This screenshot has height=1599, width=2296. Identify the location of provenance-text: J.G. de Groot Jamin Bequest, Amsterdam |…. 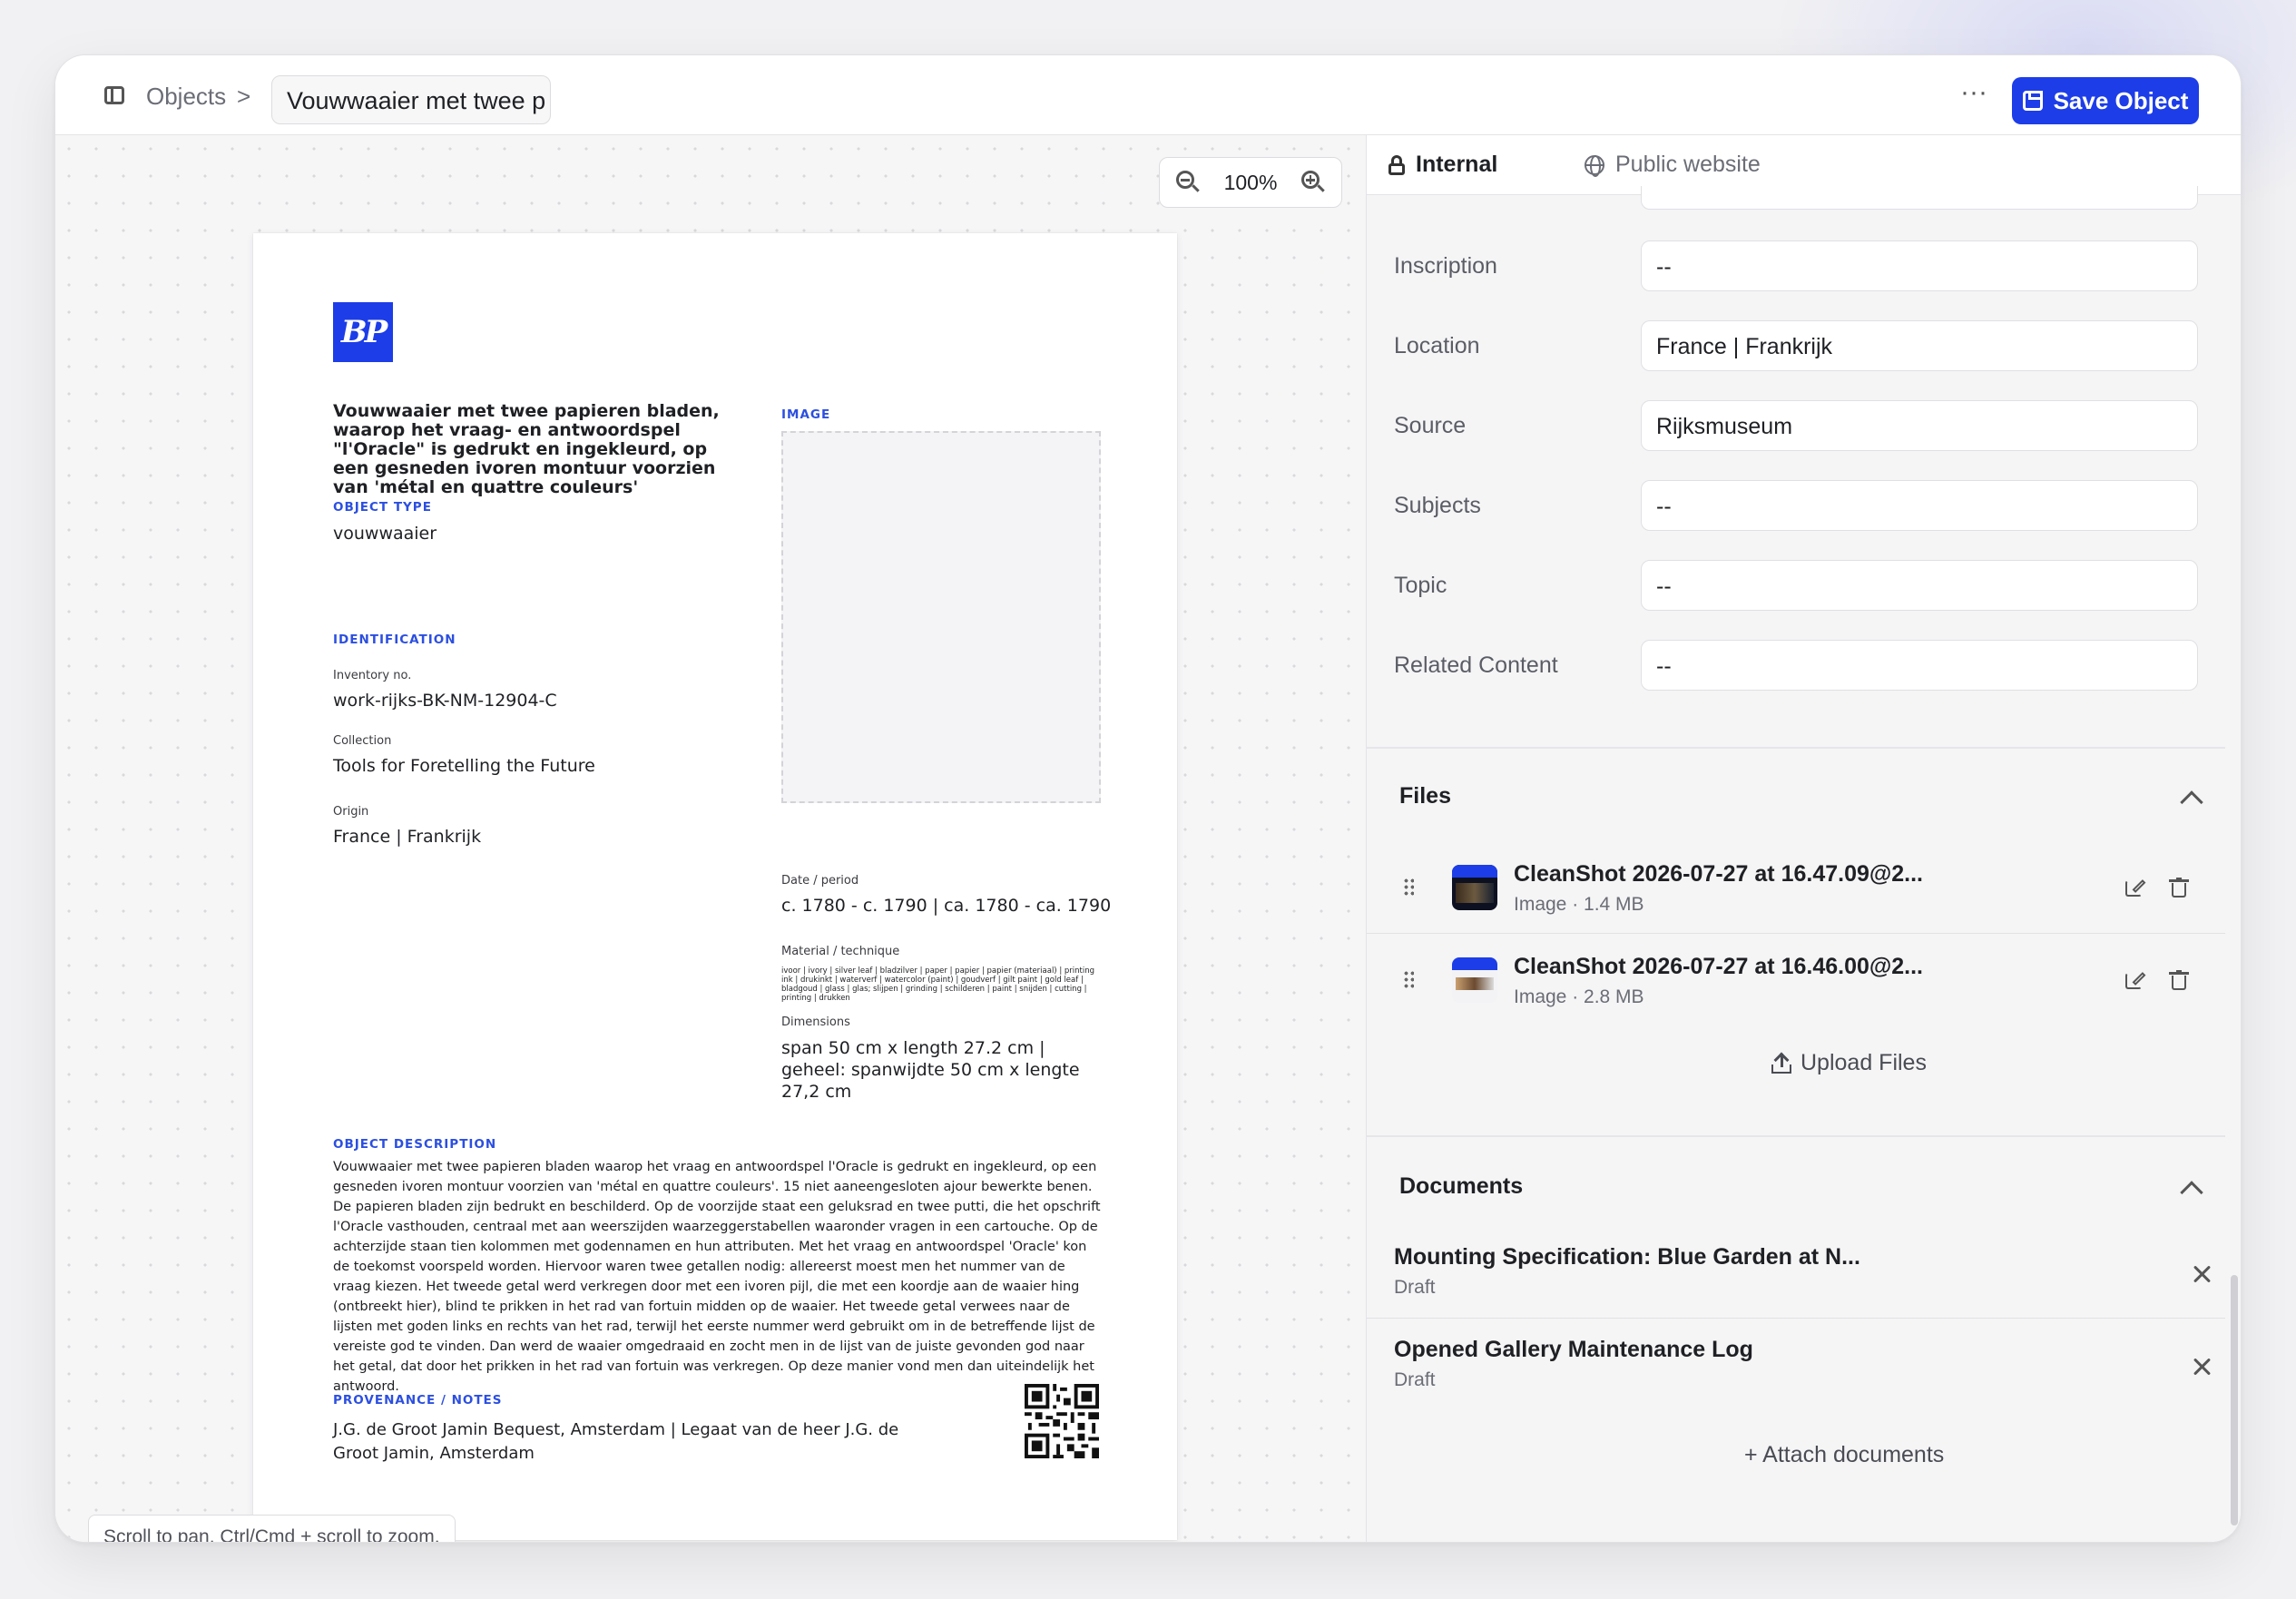
(616, 1441).